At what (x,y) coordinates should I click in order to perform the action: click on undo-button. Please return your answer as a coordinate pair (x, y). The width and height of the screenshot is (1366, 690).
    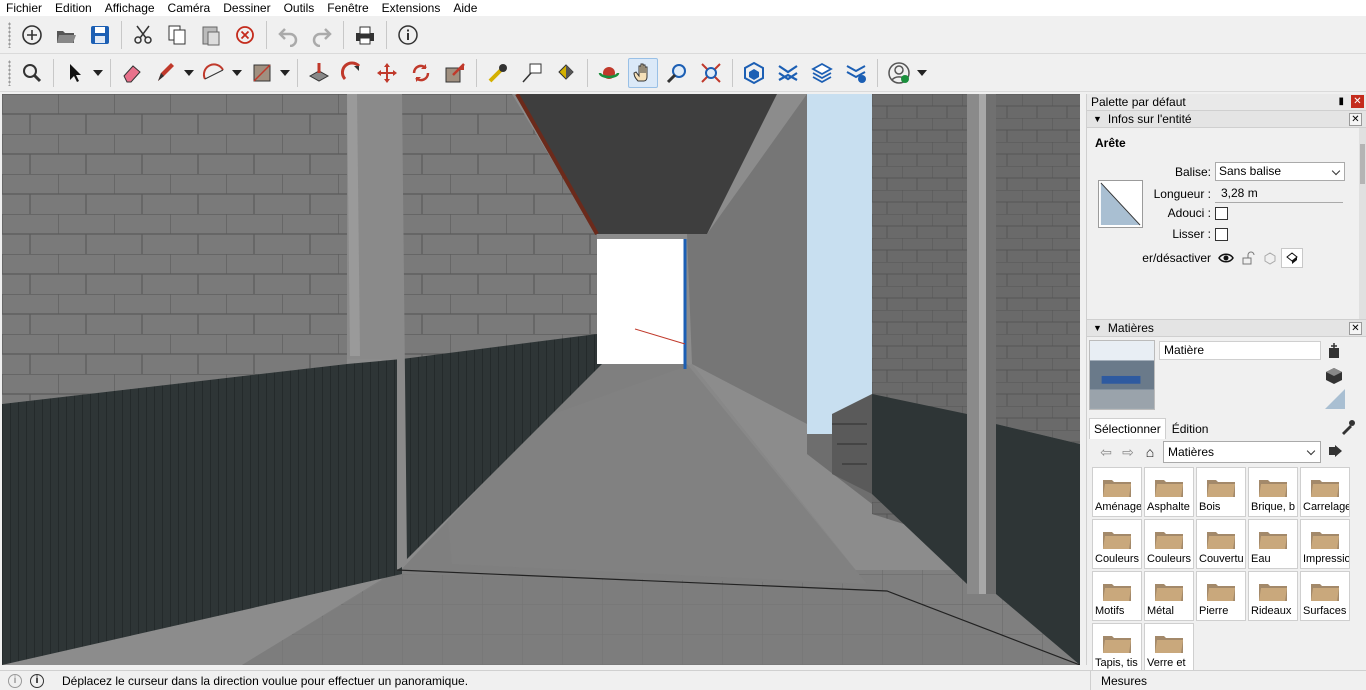
    Looking at the image, I should click on (288, 35).